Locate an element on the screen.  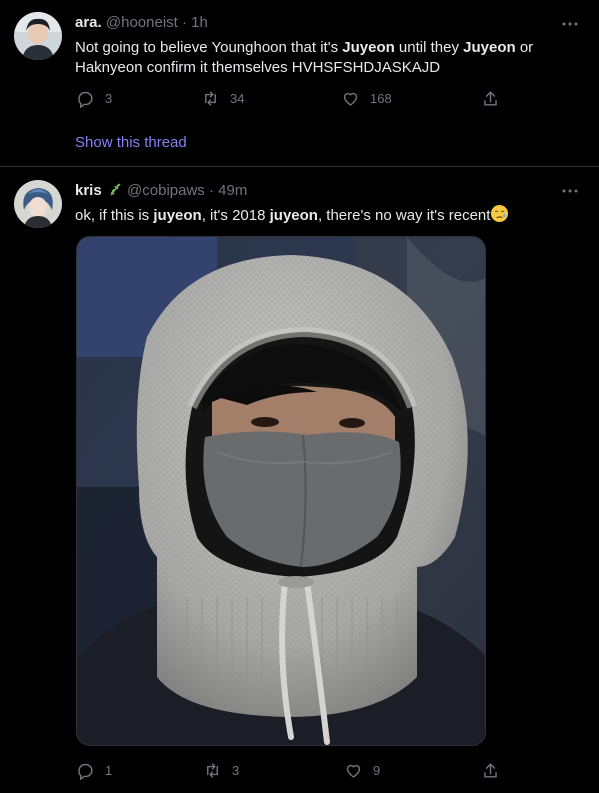
like-count: 9 is located at coordinates (377, 770).